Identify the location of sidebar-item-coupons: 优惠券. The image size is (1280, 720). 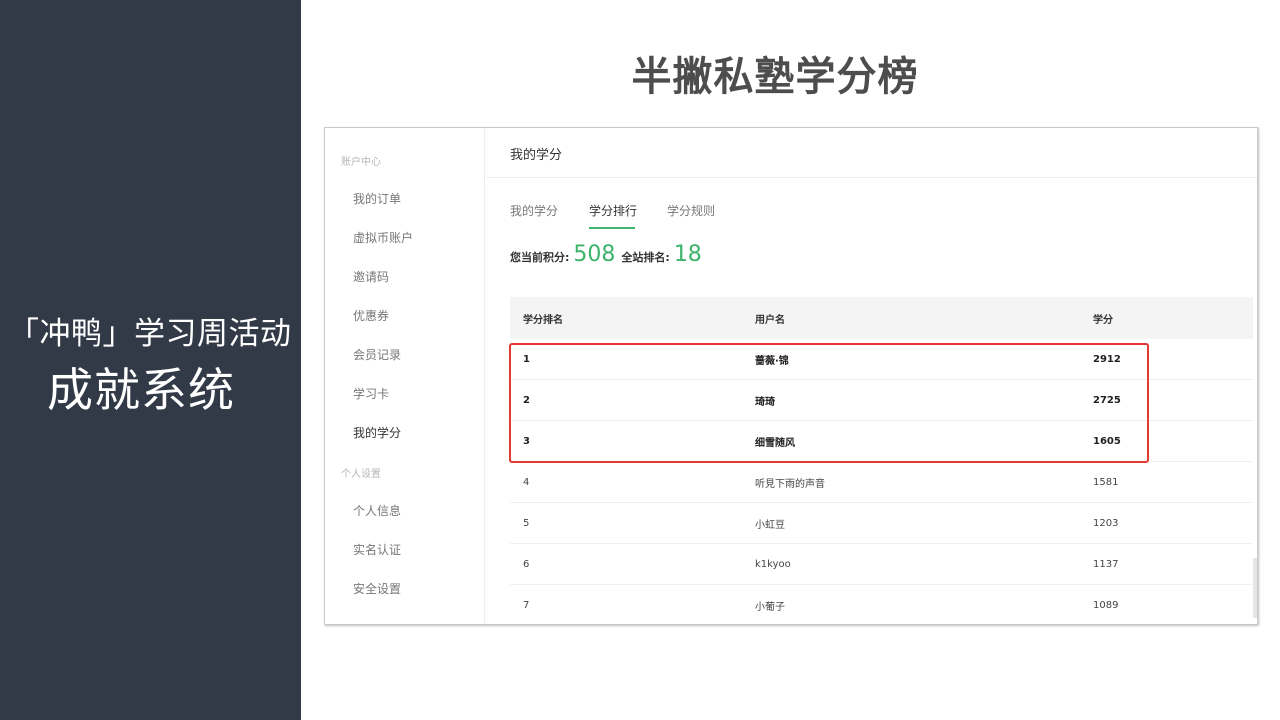
(371, 315).